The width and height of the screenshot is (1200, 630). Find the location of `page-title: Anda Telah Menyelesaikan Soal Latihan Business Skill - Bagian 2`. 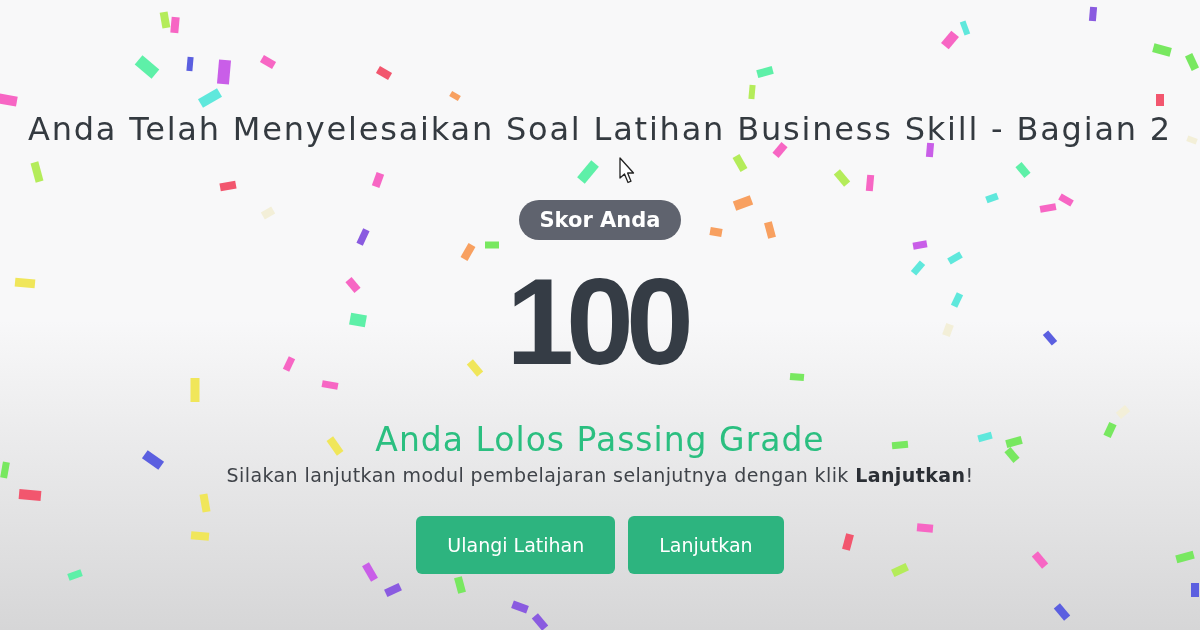

page-title: Anda Telah Menyelesaikan Soal Latihan Business Skill - Bagian 2 is located at coordinates (600, 129).